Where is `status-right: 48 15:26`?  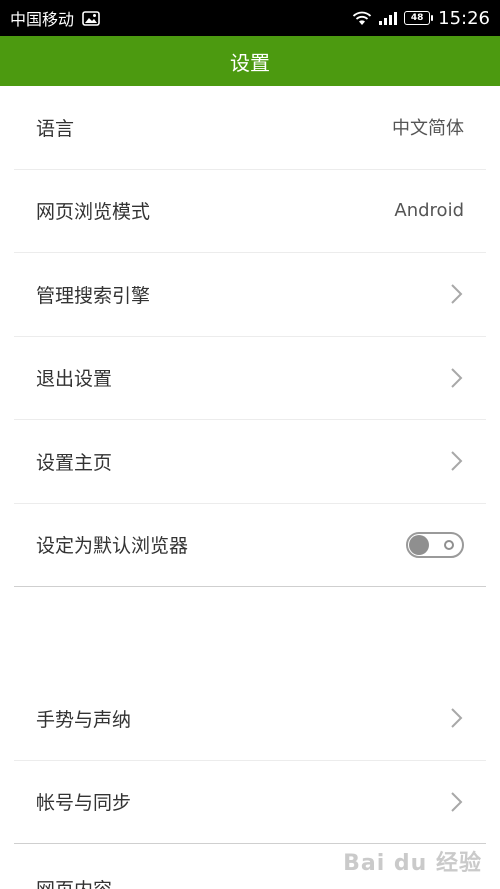
status-right: 48 15:26 is located at coordinates (421, 18).